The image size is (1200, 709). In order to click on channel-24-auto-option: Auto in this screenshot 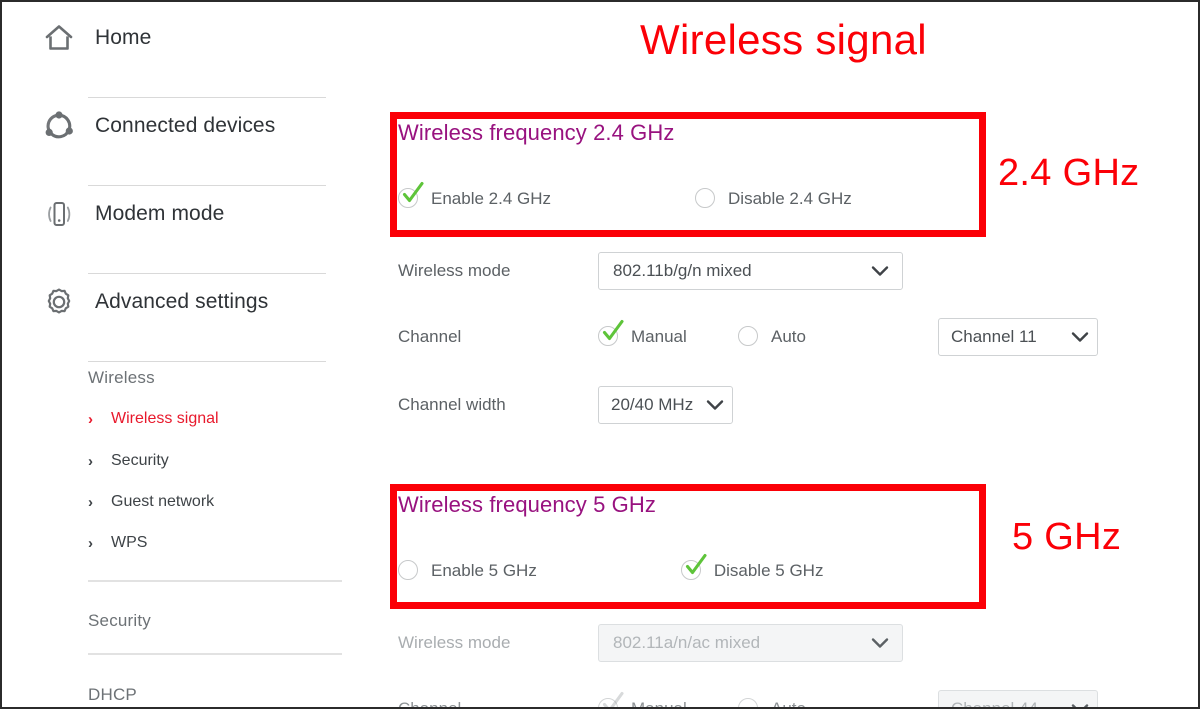, I will do `click(838, 337)`.